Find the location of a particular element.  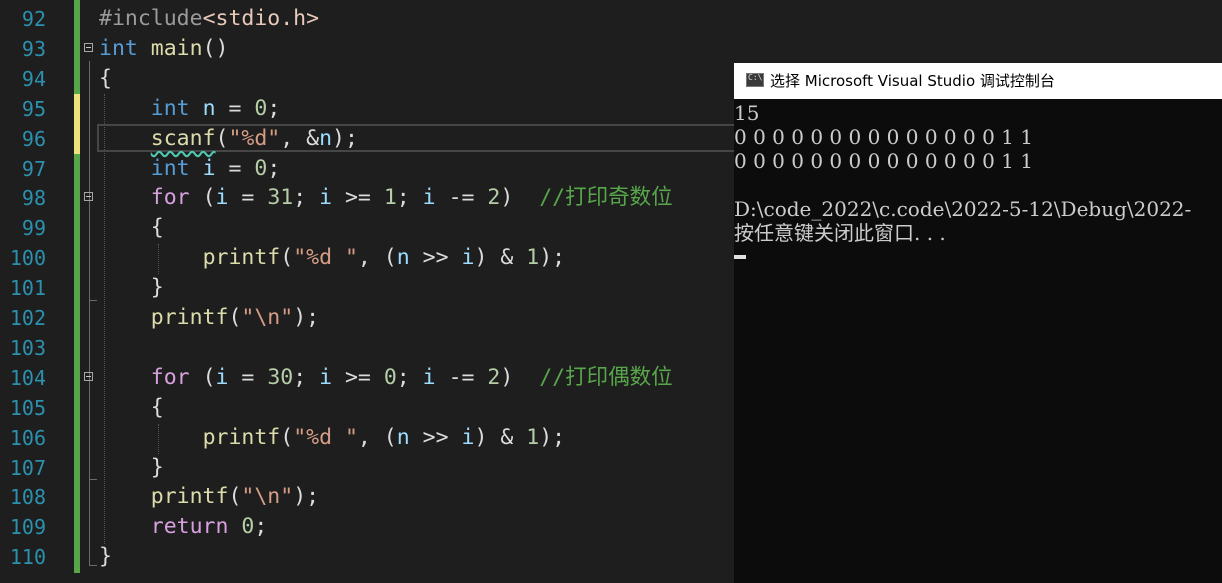

line-number: 109 is located at coordinates (27, 527).